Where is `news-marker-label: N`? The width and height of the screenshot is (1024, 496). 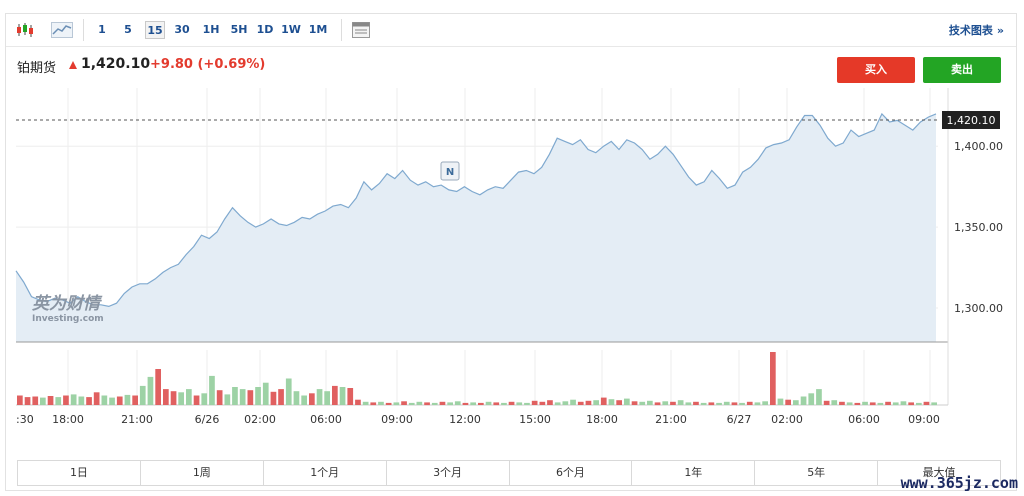 news-marker-label: N is located at coordinates (450, 172).